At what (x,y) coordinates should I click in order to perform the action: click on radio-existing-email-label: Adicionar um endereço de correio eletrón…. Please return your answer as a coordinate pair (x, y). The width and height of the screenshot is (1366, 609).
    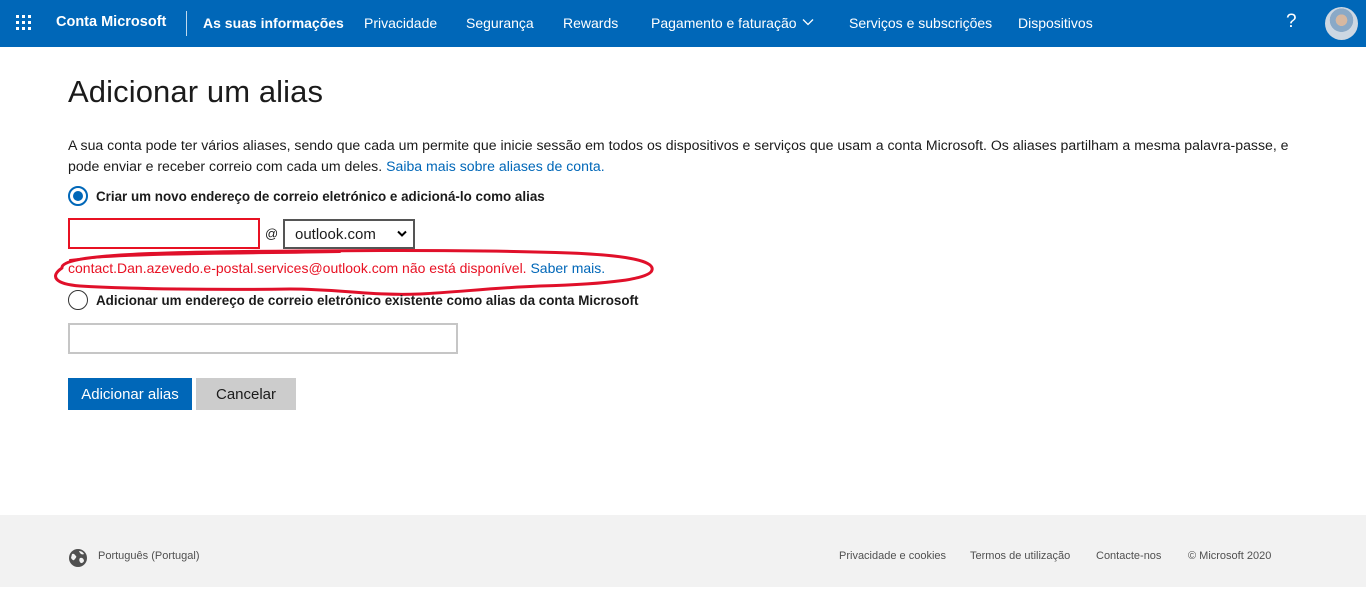
    Looking at the image, I should click on (367, 300).